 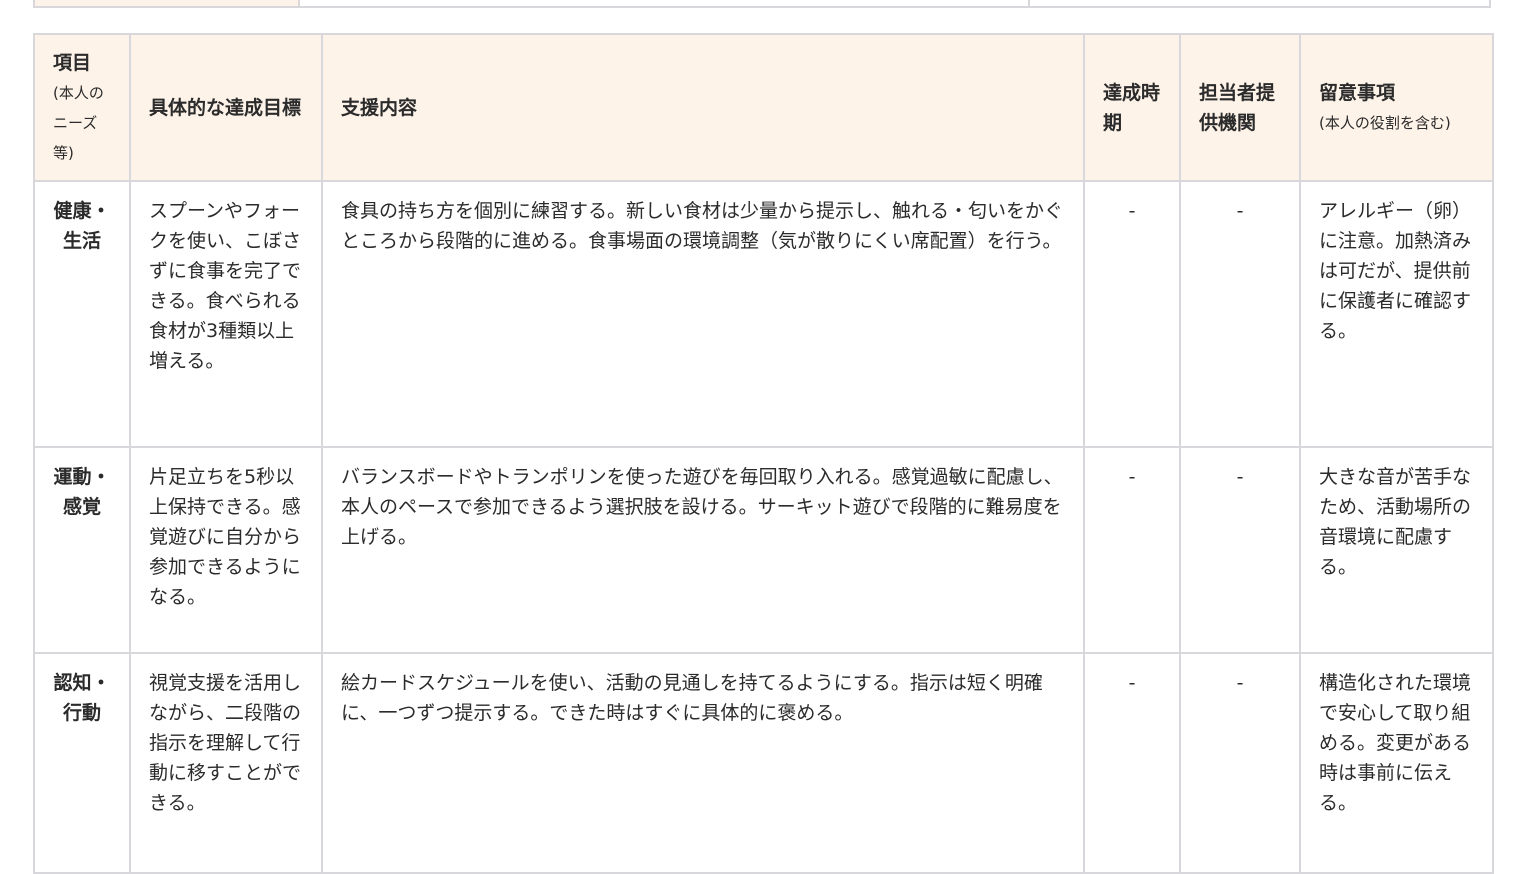 What do you see at coordinates (1396, 314) in the screenshot?
I see `row-notes: アレルギー（卵）に注意。加熱済みは可だが、提供前に保護者に確認する。` at bounding box center [1396, 314].